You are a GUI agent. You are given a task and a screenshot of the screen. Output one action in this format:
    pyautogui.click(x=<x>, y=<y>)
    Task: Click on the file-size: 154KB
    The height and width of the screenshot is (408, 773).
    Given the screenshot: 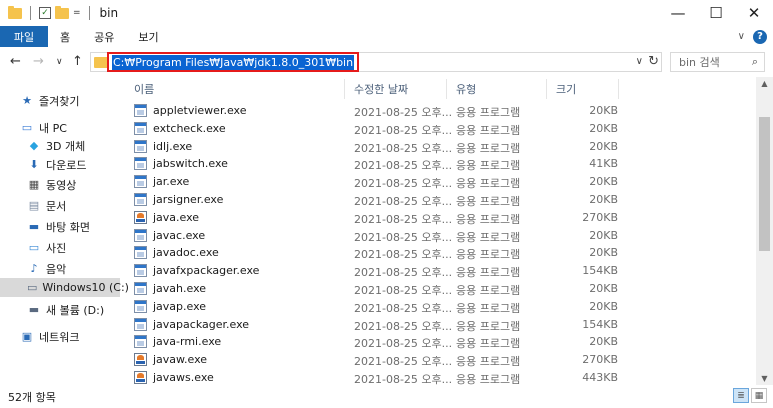 What is the action you would take?
    pyautogui.click(x=600, y=324)
    